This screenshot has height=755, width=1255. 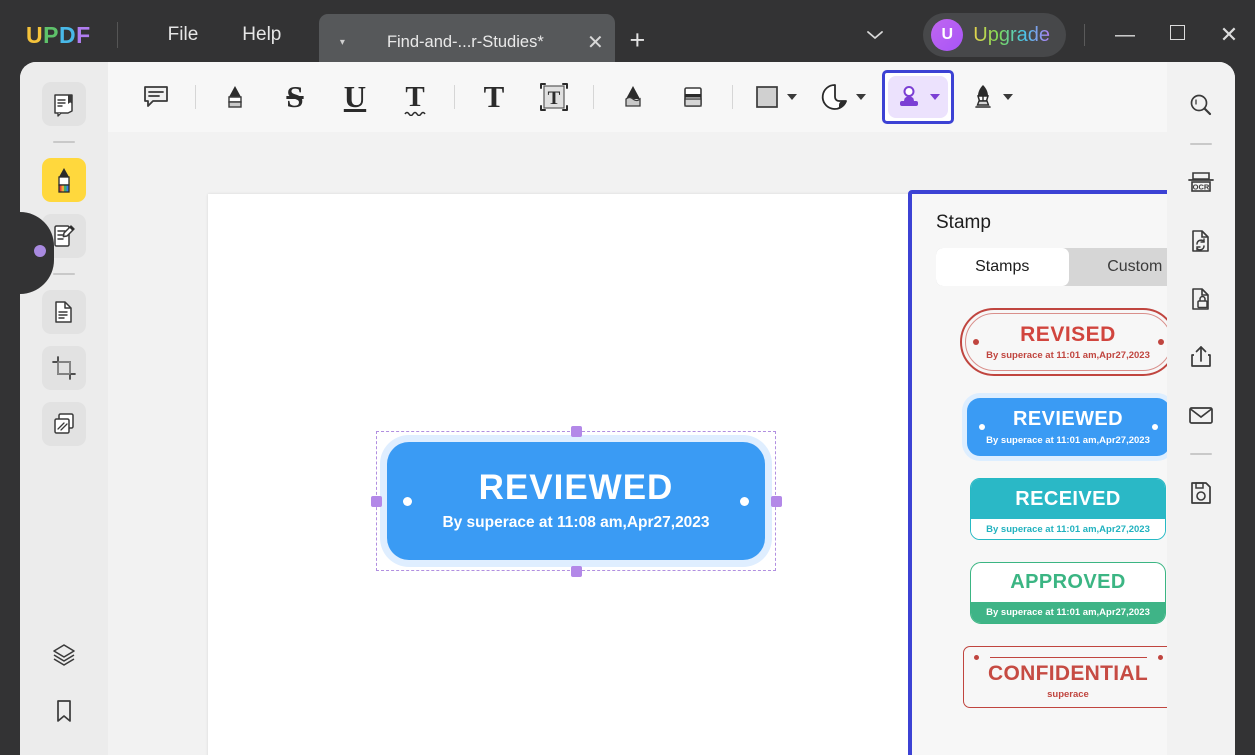 I want to click on text-icon: T, so click(x=494, y=97).